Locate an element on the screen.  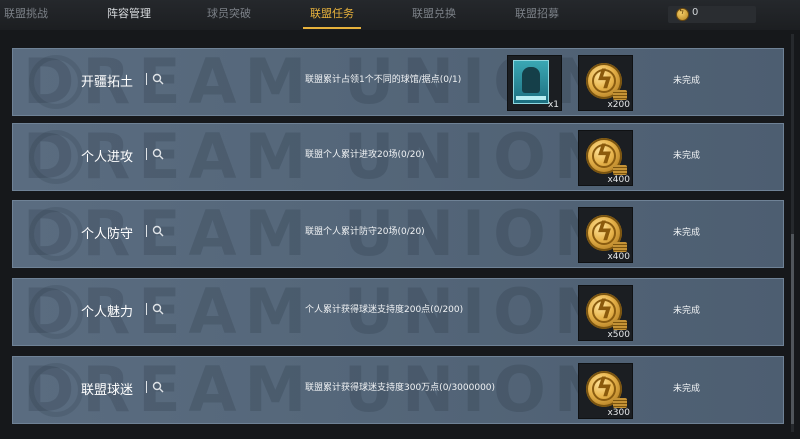
task-description: 联盟累计获得球迷支持度300万点(0/3000000) is located at coordinates (400, 388).